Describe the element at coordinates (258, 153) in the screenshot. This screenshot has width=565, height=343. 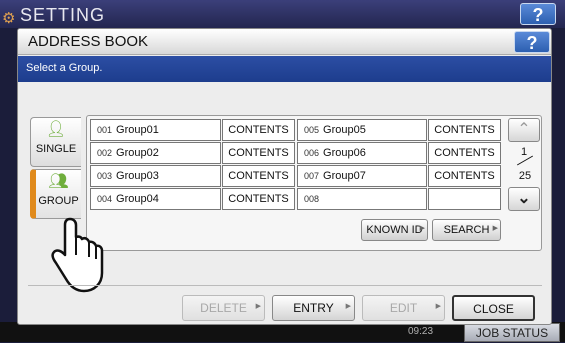
I see `group-contents-002: CONTENTS` at that location.